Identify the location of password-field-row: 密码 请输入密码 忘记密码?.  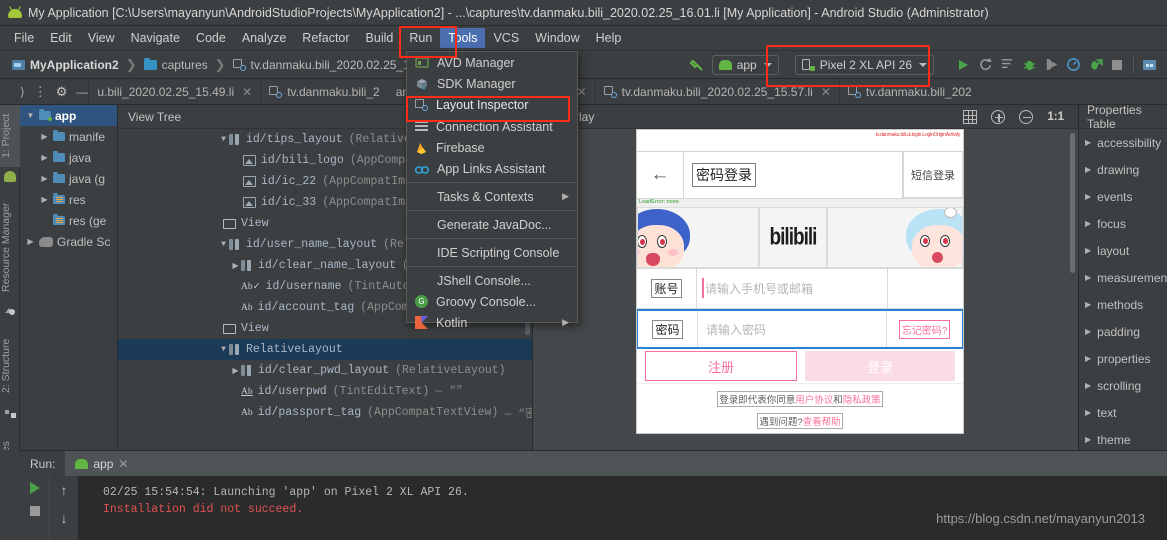
(800, 329).